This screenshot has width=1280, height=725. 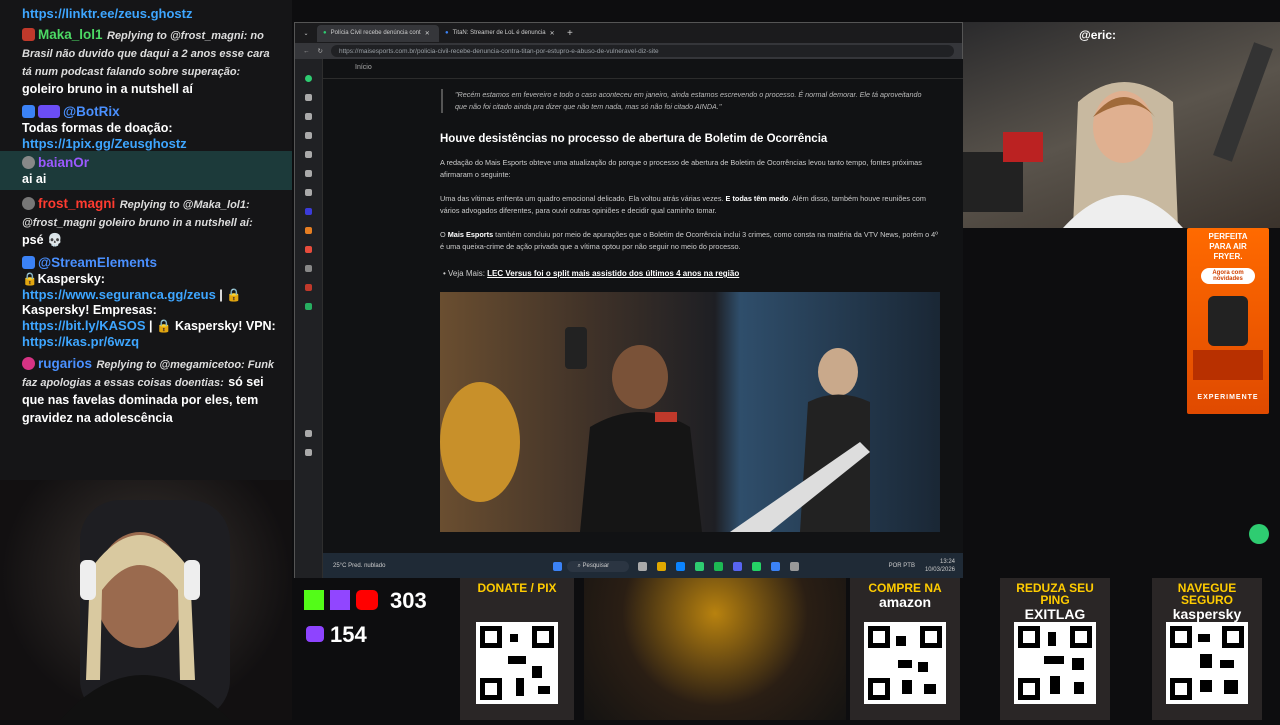 I want to click on weather-widget: 25°C Pred. nublado, so click(x=359, y=566).